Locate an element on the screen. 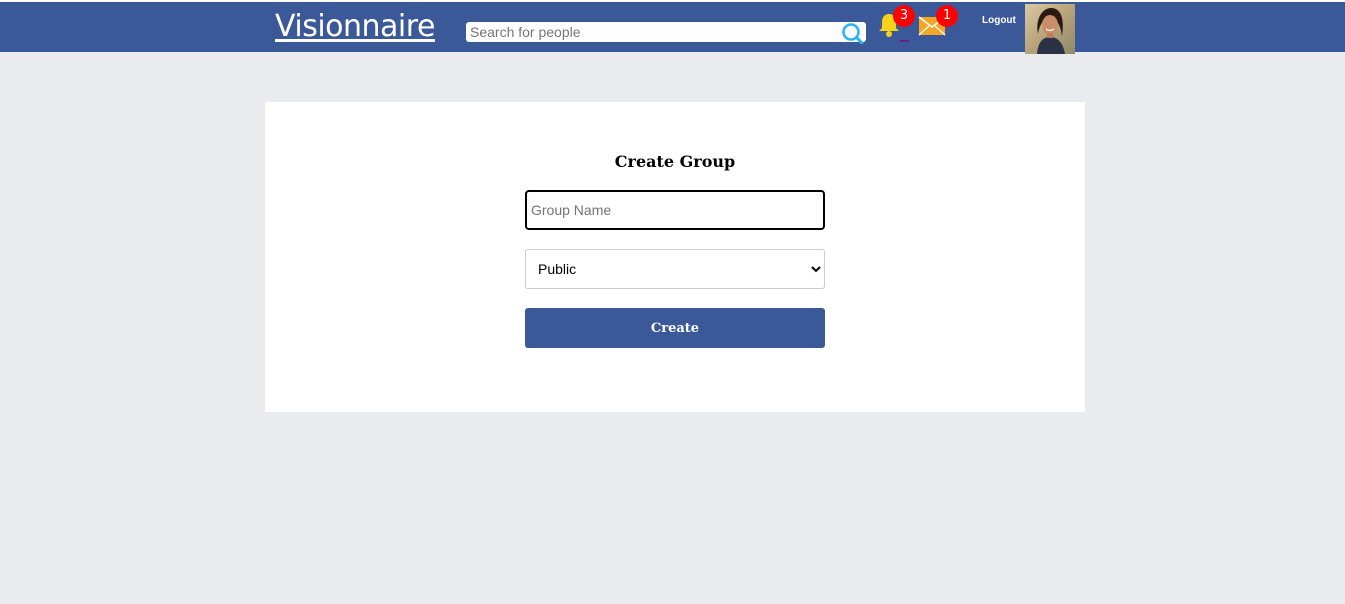 This screenshot has width=1345, height=604. search-input is located at coordinates (653, 32).